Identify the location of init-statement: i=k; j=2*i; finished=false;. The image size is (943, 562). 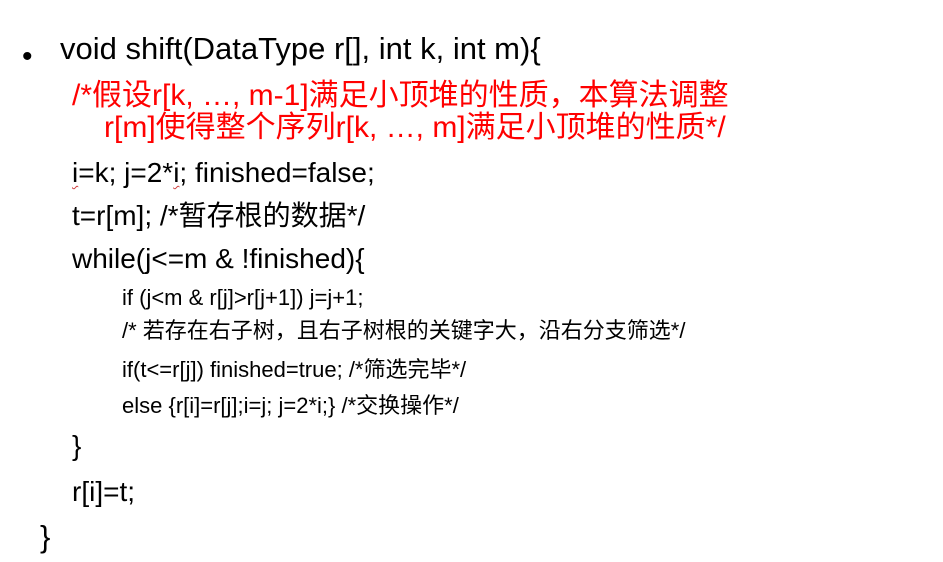
(223, 173).